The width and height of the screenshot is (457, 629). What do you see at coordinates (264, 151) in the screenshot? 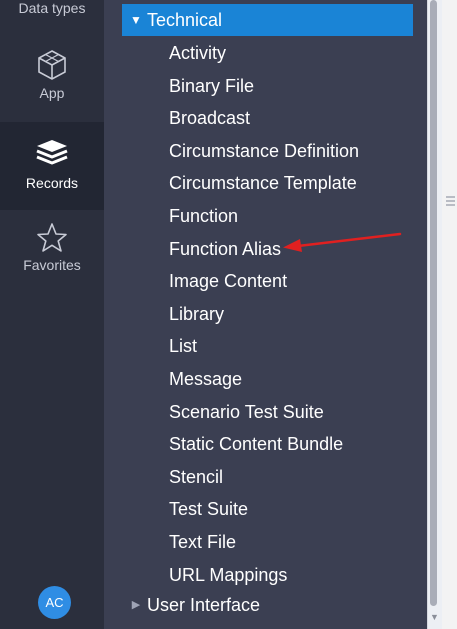
I see `tree-item-circumstance-definition: Circumstance Definition` at bounding box center [264, 151].